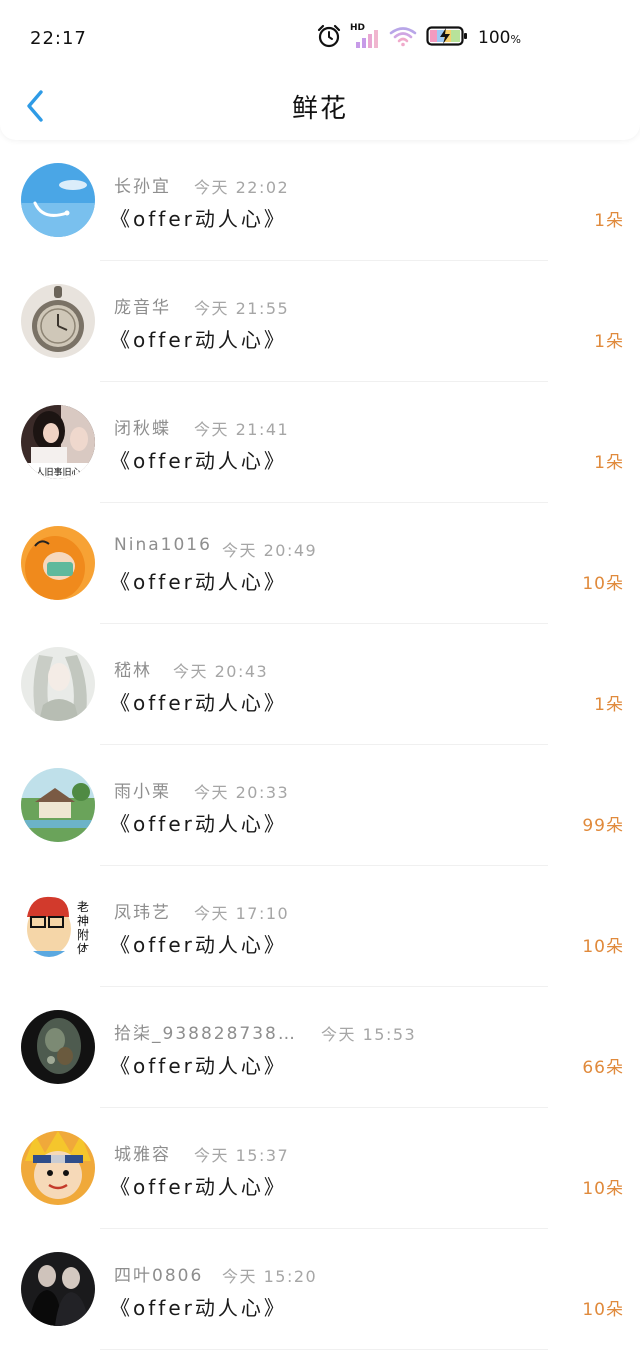  Describe the element at coordinates (142, 429) in the screenshot. I see `sender-name: 闭秋蝶` at that location.